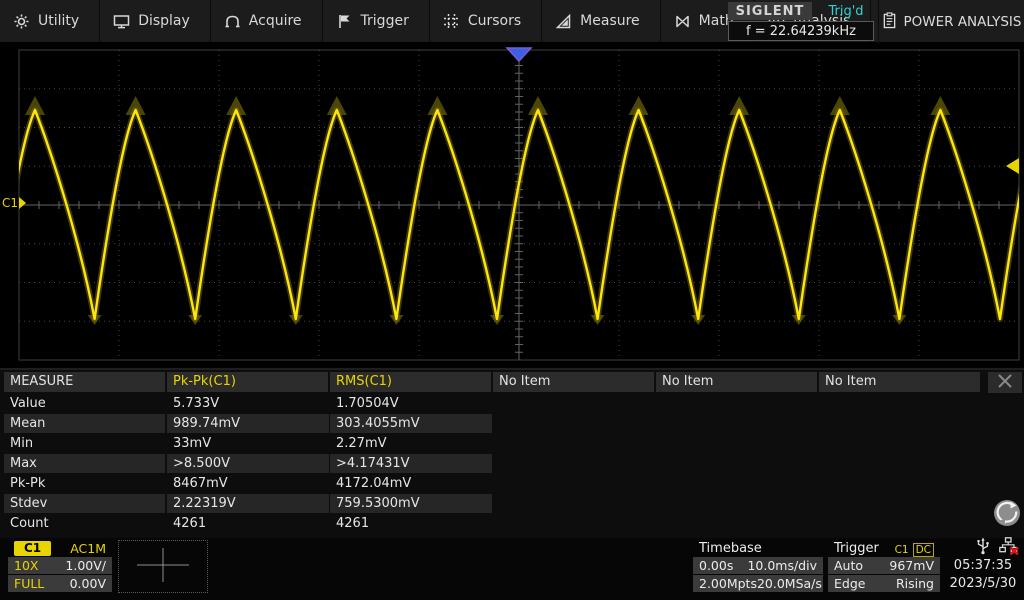 The height and width of the screenshot is (600, 1024). I want to click on measure-value: >8.500V, so click(248, 463).